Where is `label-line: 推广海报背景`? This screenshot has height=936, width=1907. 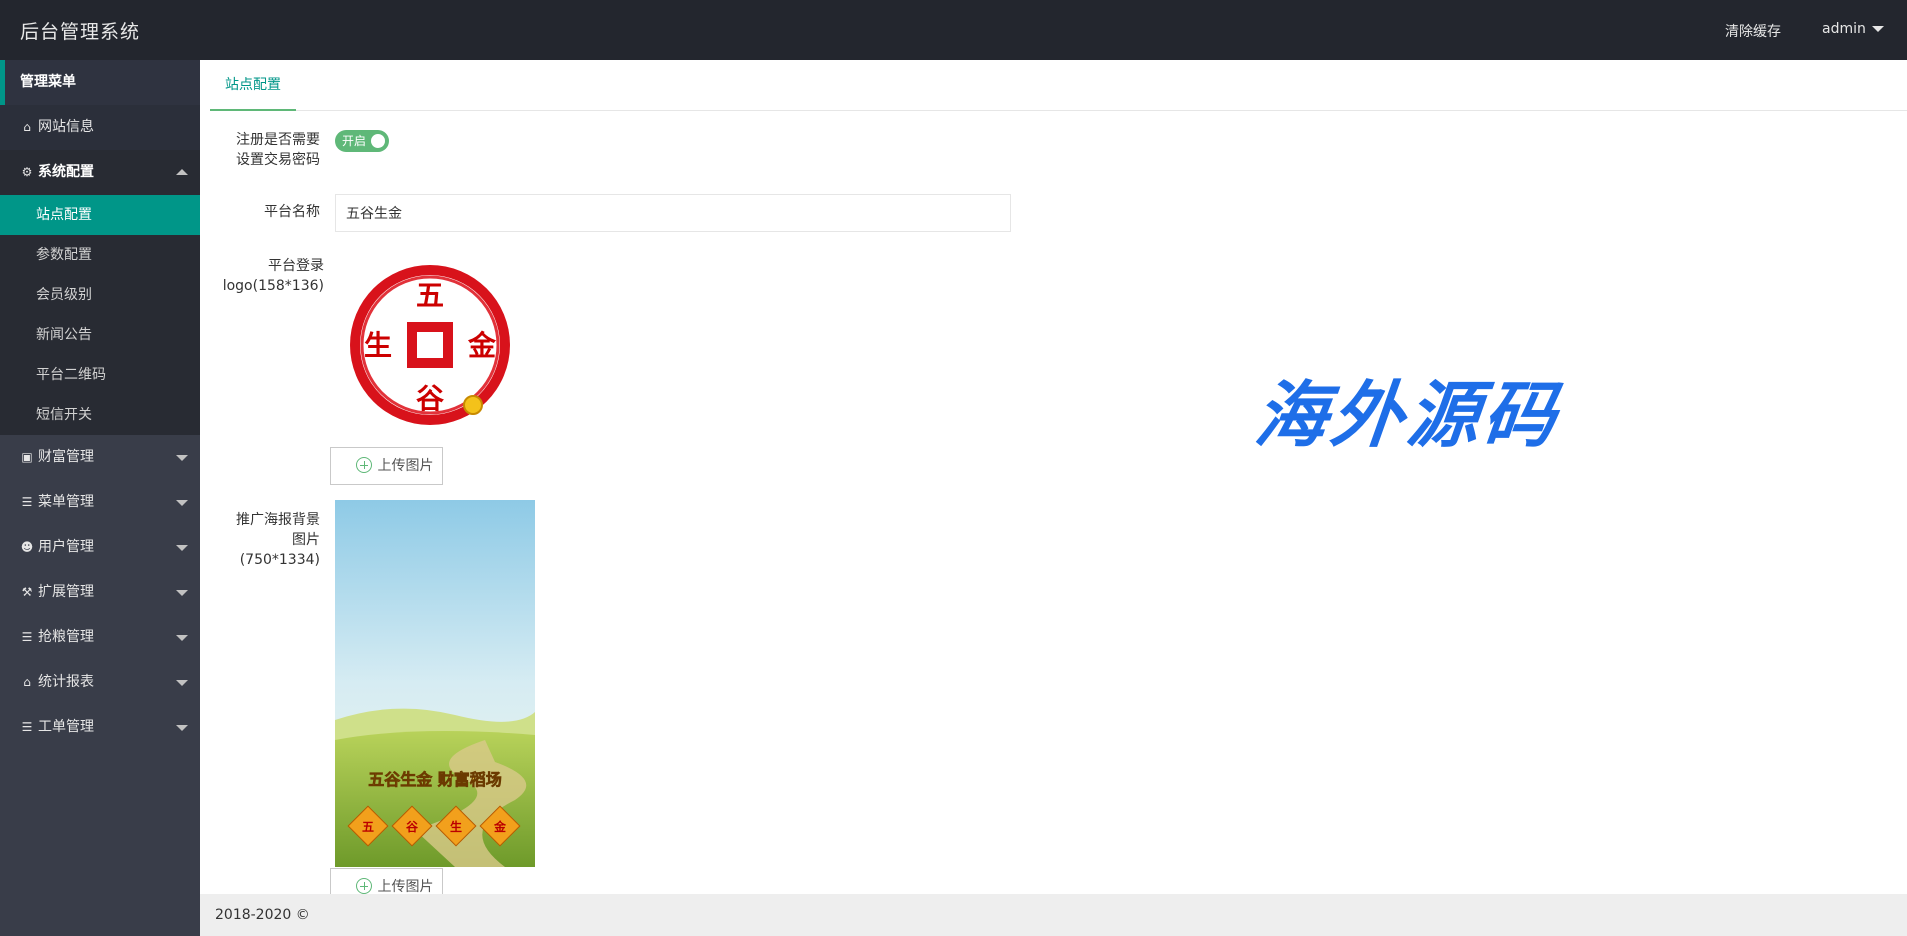
label-line: 推广海报背景 is located at coordinates (278, 520).